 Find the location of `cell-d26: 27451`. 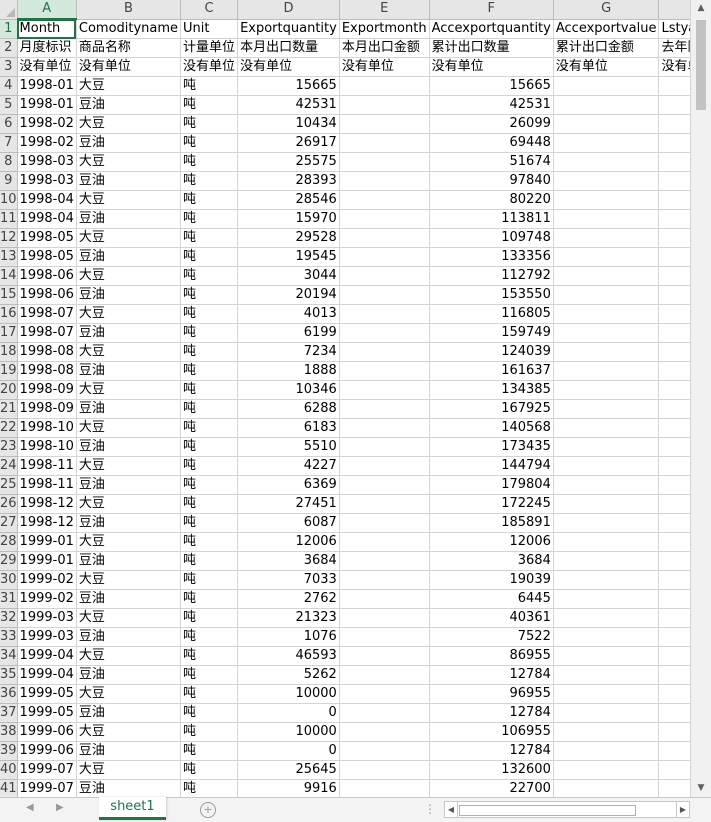

cell-d26: 27451 is located at coordinates (288, 504).